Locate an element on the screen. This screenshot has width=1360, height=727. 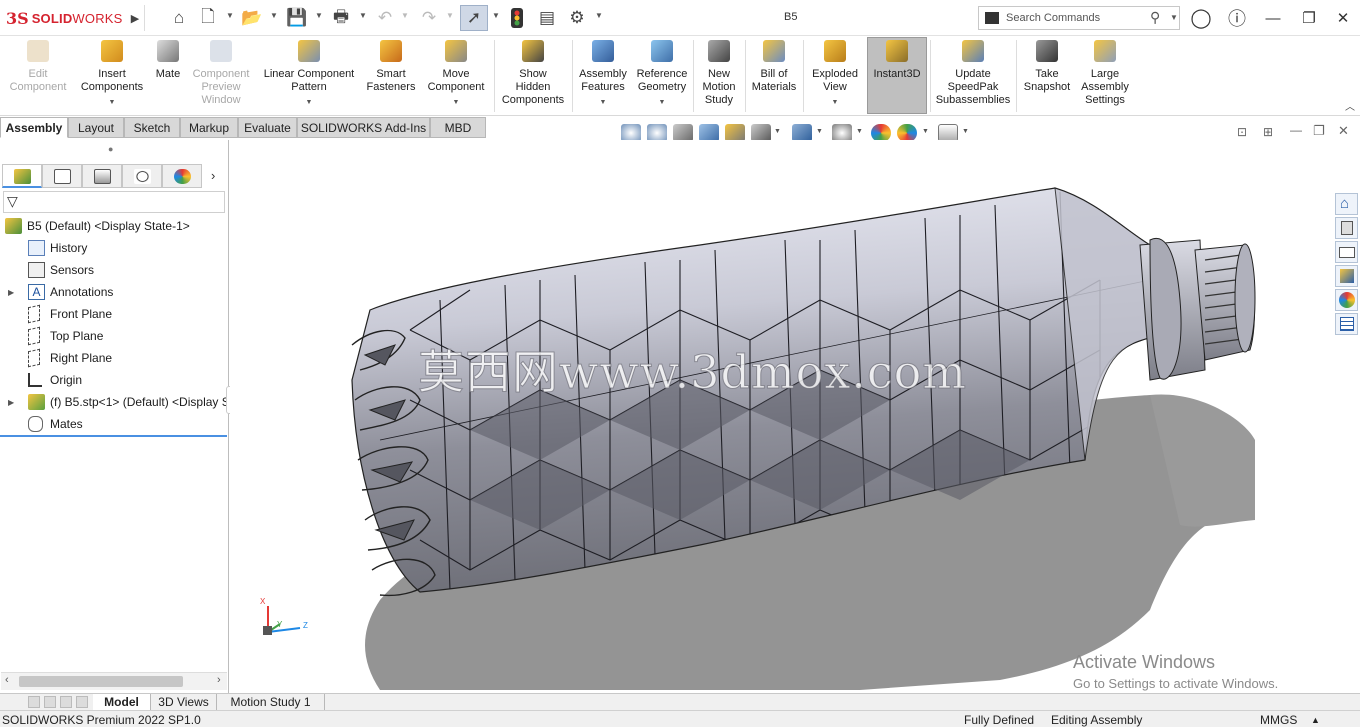
first-tab-nav-icon is located at coordinates (34, 702).